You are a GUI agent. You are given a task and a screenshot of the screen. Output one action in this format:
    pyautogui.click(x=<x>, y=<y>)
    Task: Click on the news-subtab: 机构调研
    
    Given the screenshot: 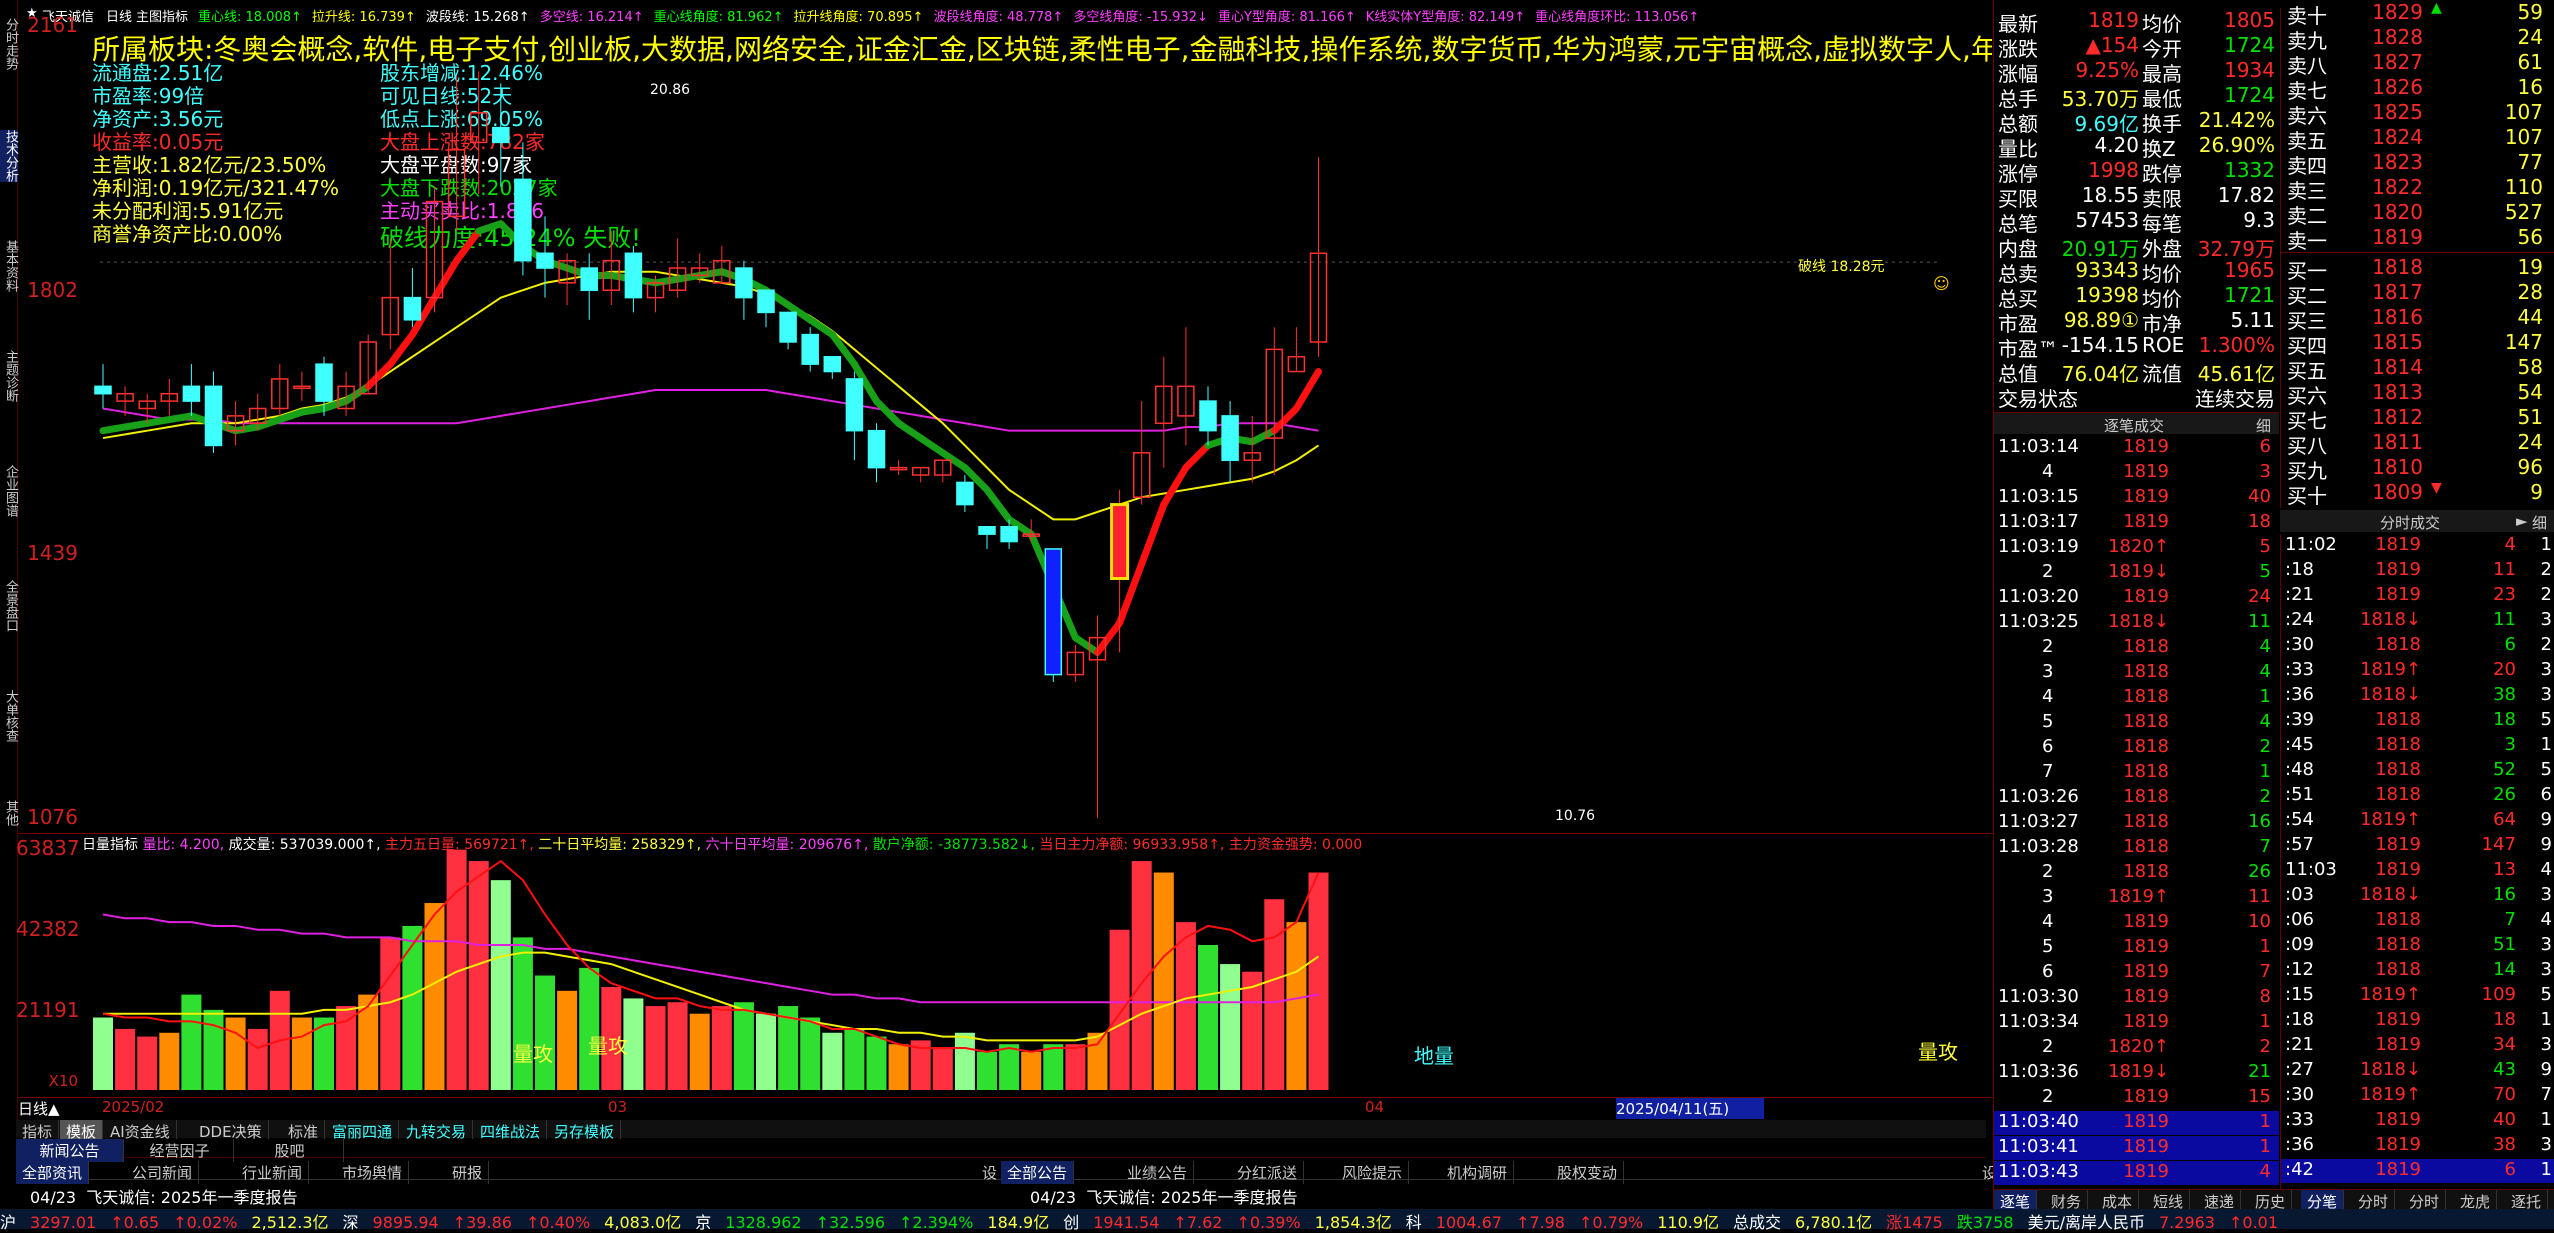 What is the action you would take?
    pyautogui.click(x=1478, y=1172)
    